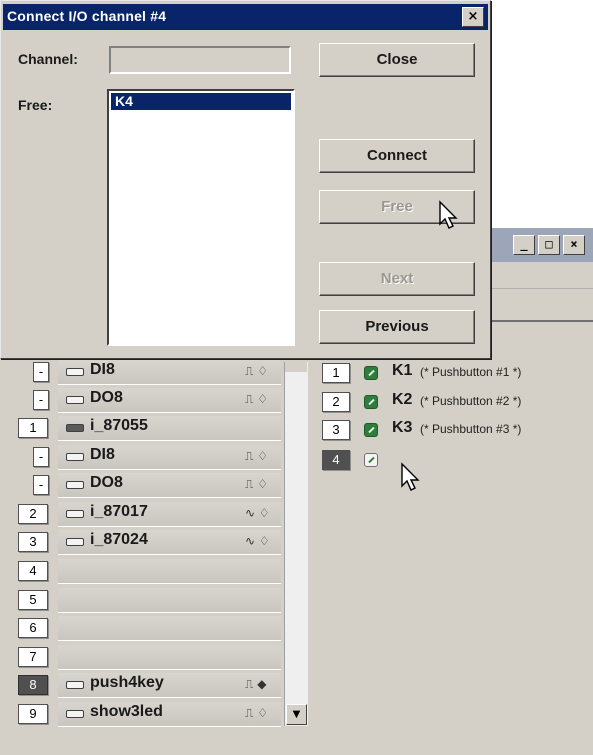 The height and width of the screenshot is (755, 593). What do you see at coordinates (119, 511) in the screenshot?
I see `device-name: i_87017` at bounding box center [119, 511].